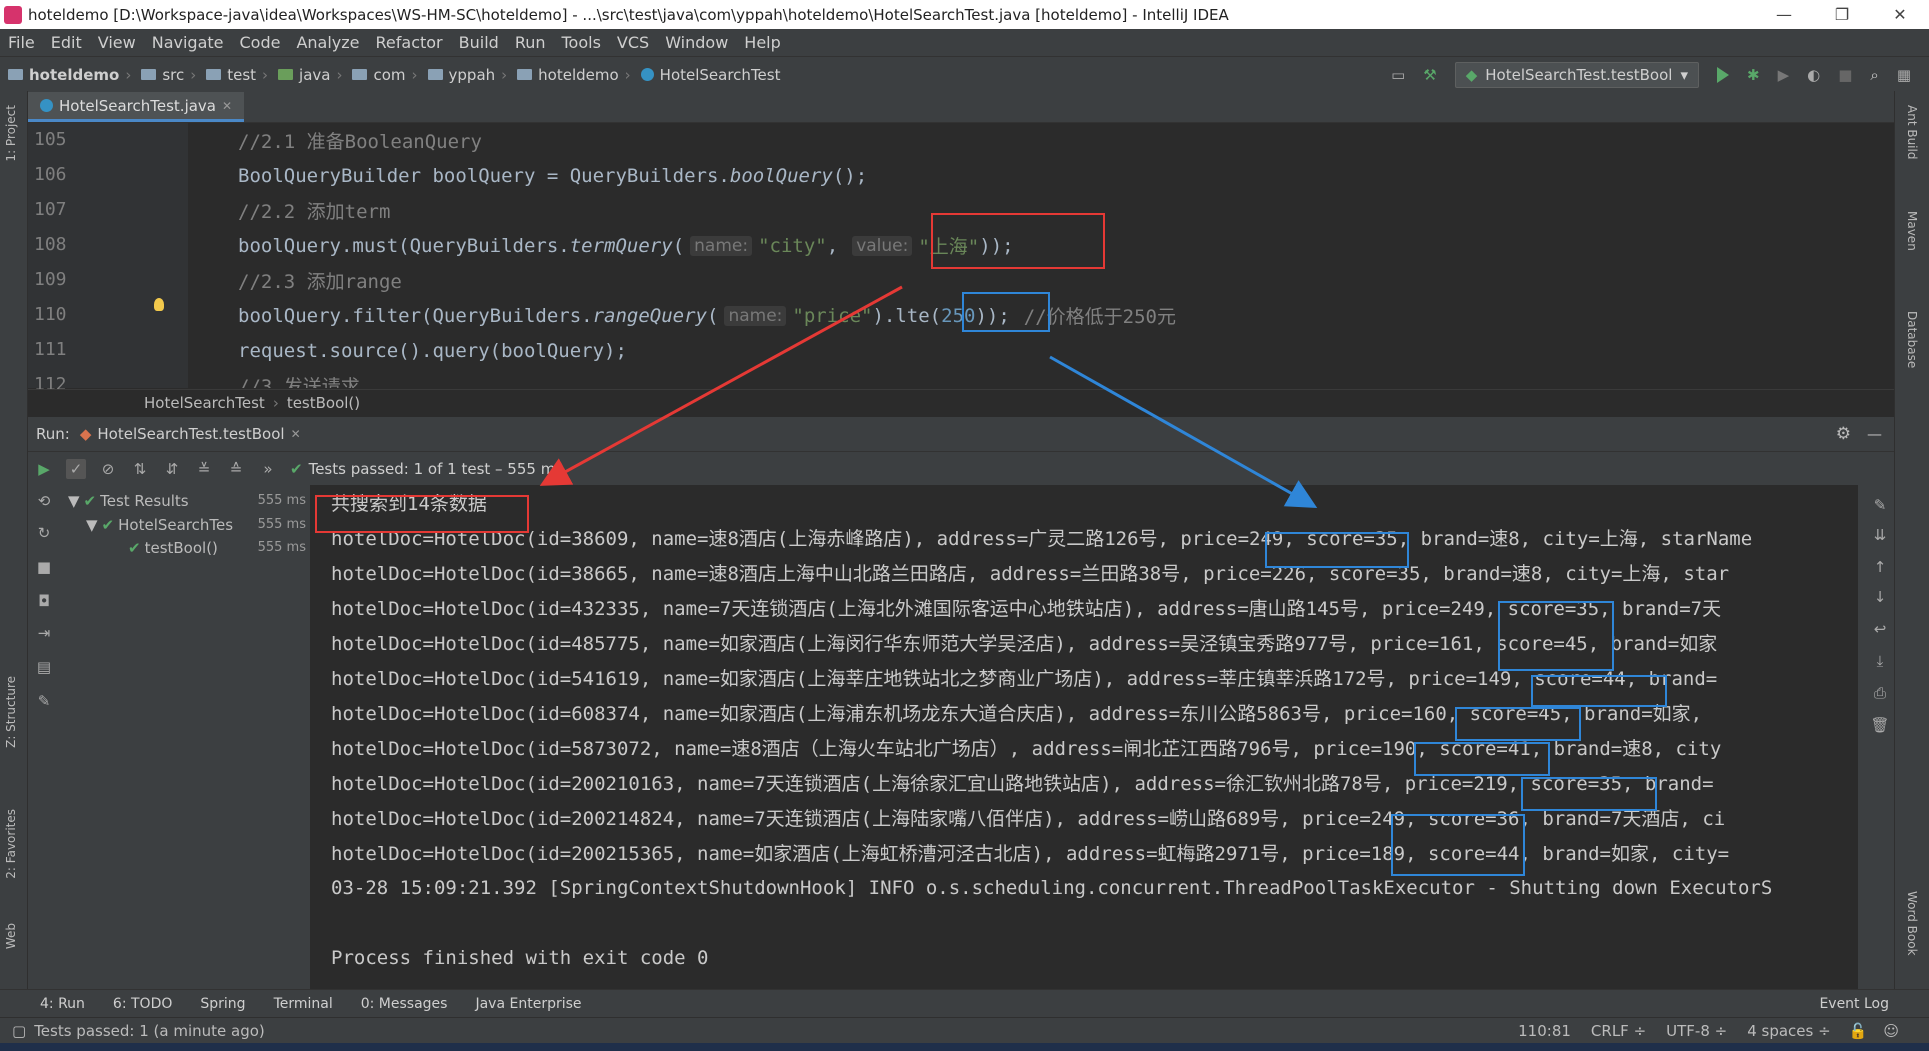 The height and width of the screenshot is (1051, 1929). Describe the element at coordinates (709, 75) in the screenshot. I see `nav-crumb-class: HotelSearchTest` at that location.